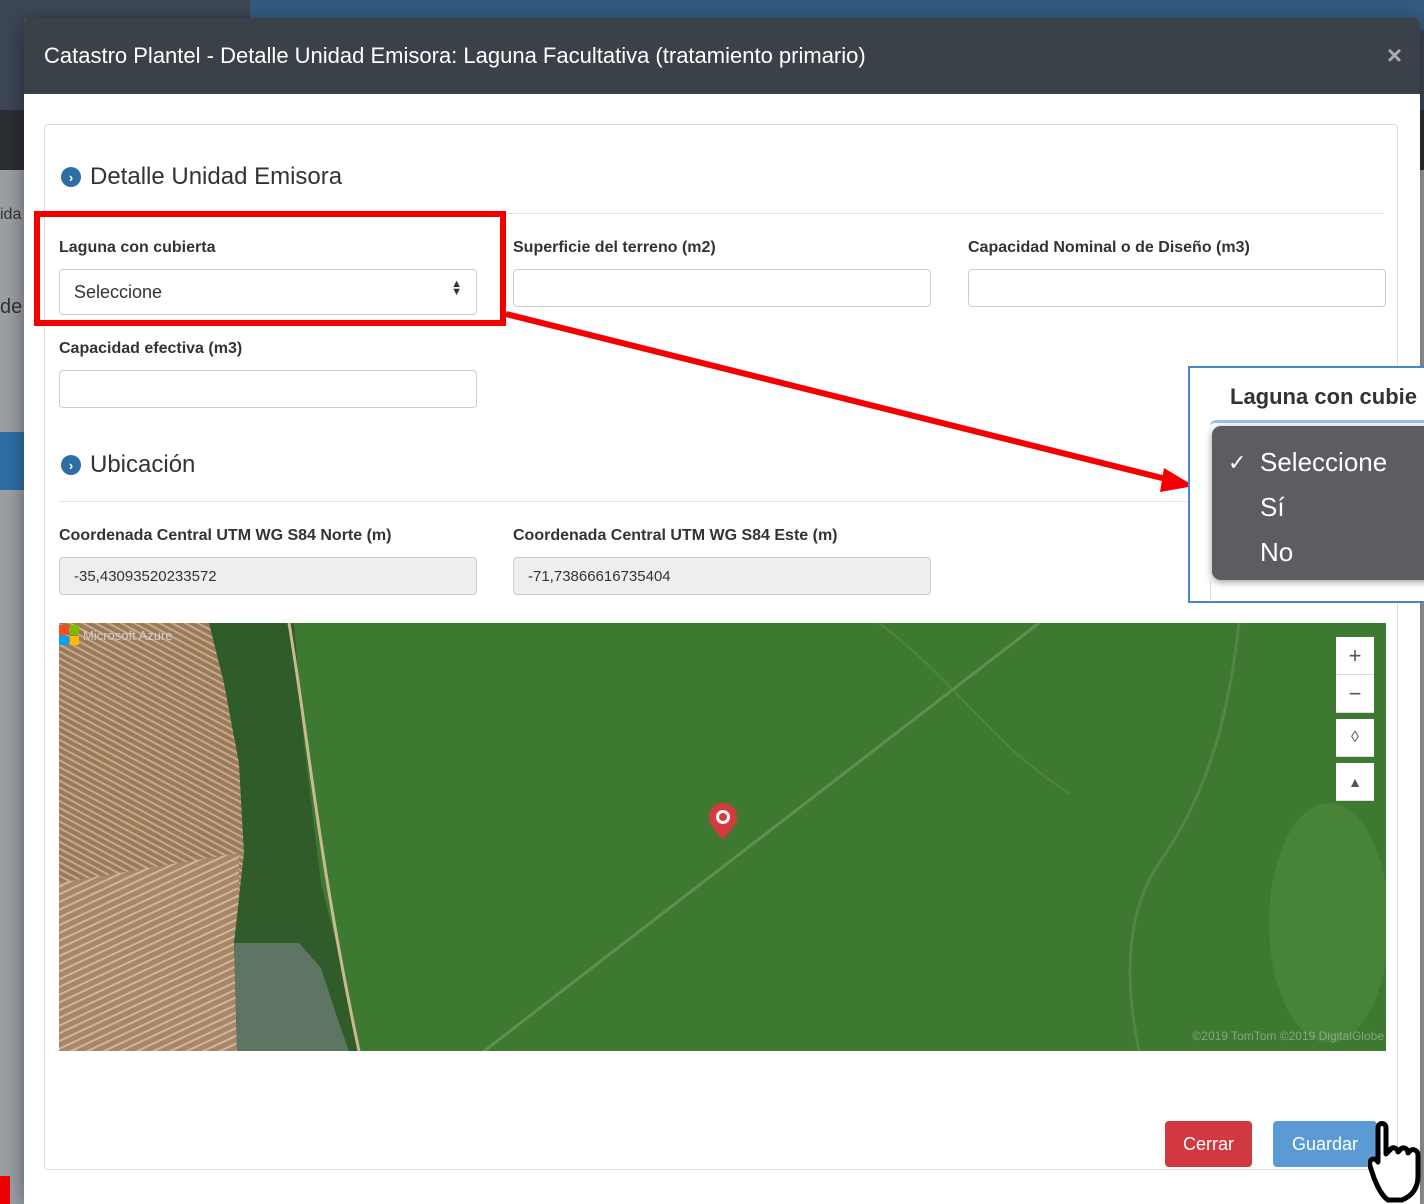 The image size is (1424, 1204). I want to click on capacidad-nominal-input, so click(1177, 288).